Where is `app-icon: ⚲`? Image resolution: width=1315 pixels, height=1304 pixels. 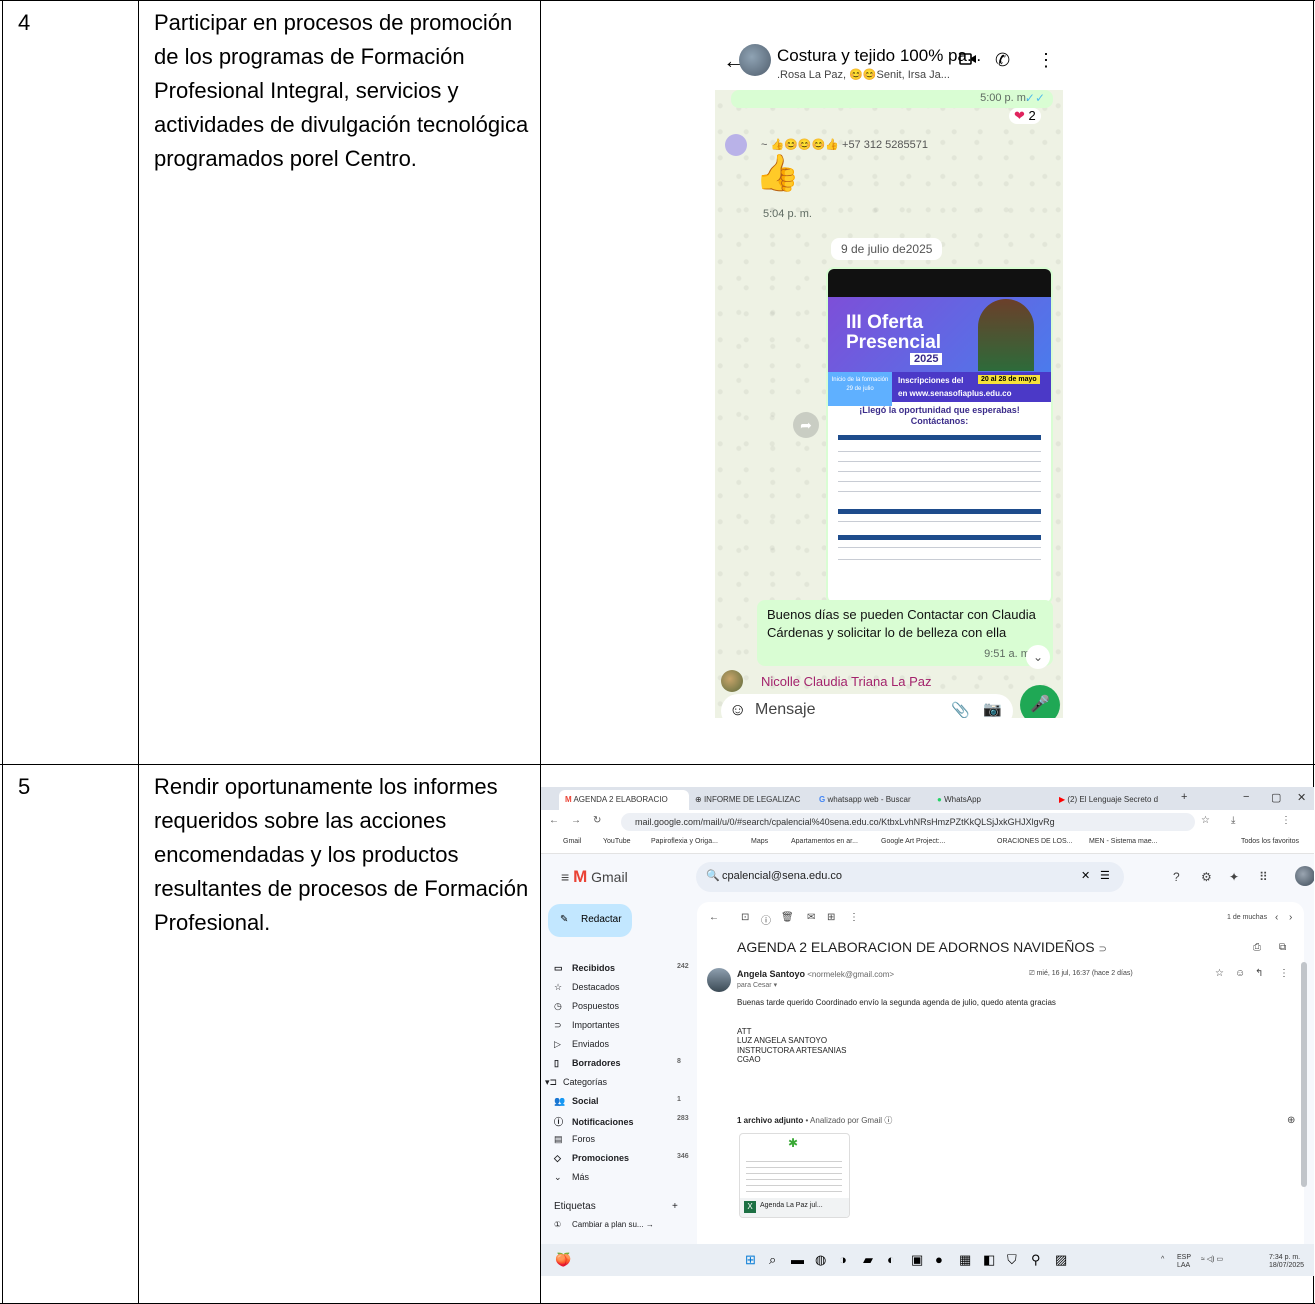 app-icon: ⚲ is located at coordinates (1036, 1260).